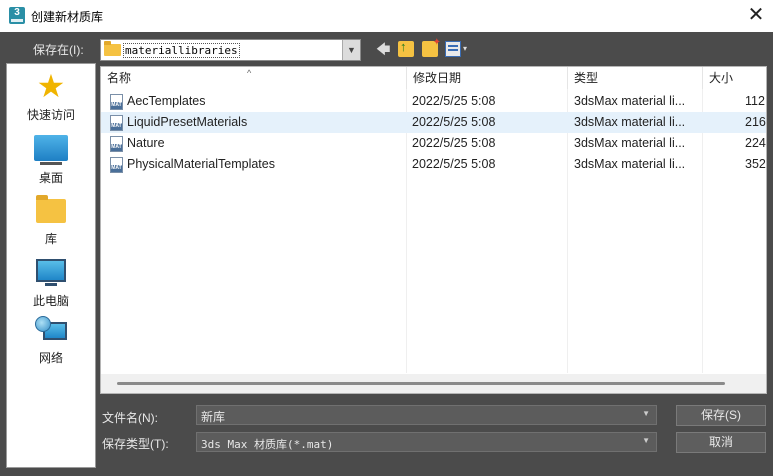  What do you see at coordinates (181, 50) in the screenshot?
I see `save-in-value: materiallibraries` at bounding box center [181, 50].